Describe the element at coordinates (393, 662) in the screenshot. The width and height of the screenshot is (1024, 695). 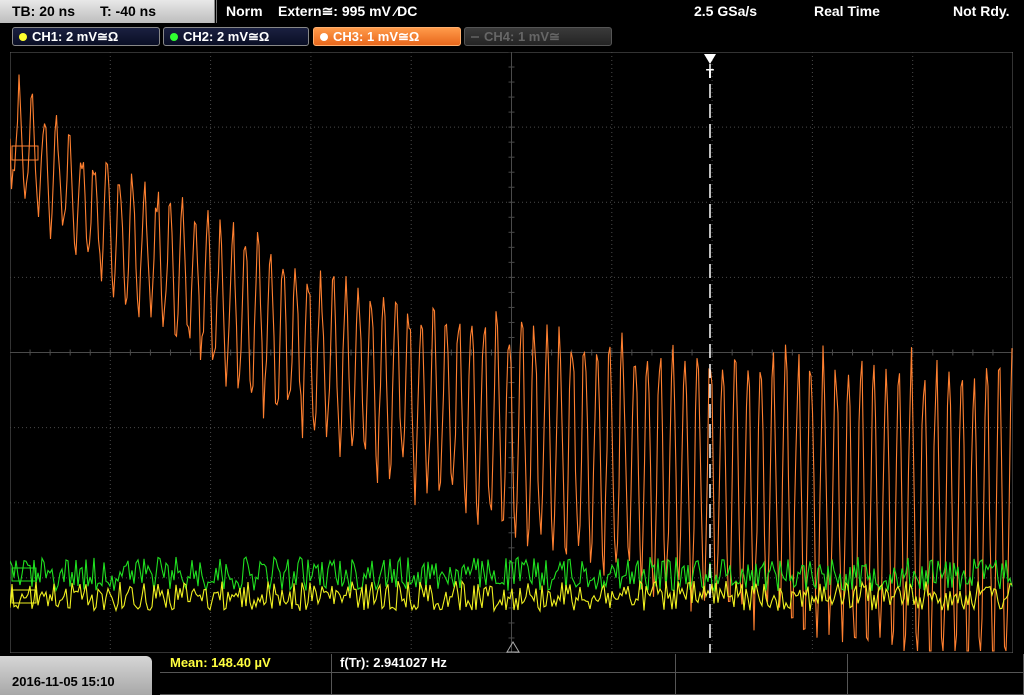
I see `frequency-measurement: f(Tr): 2.941027 Hz` at that location.